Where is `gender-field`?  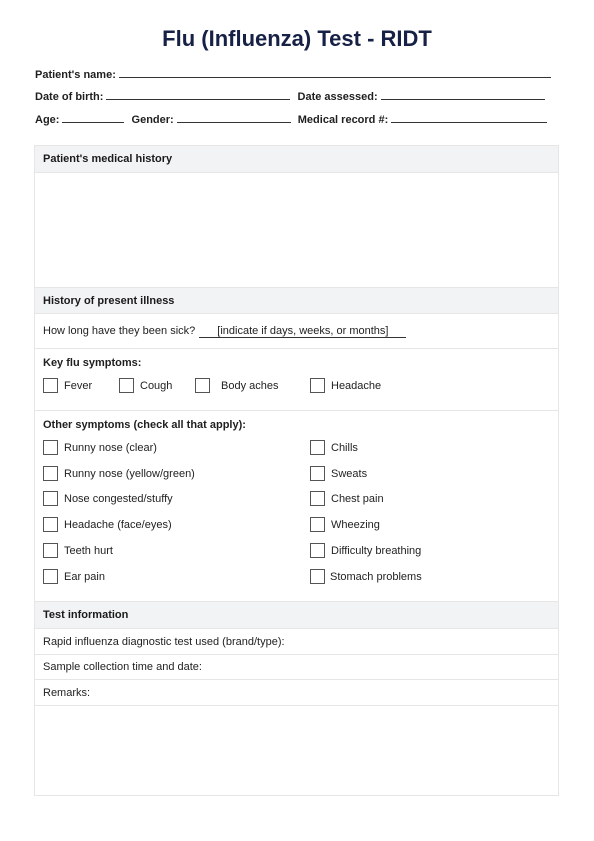 gender-field is located at coordinates (233, 117).